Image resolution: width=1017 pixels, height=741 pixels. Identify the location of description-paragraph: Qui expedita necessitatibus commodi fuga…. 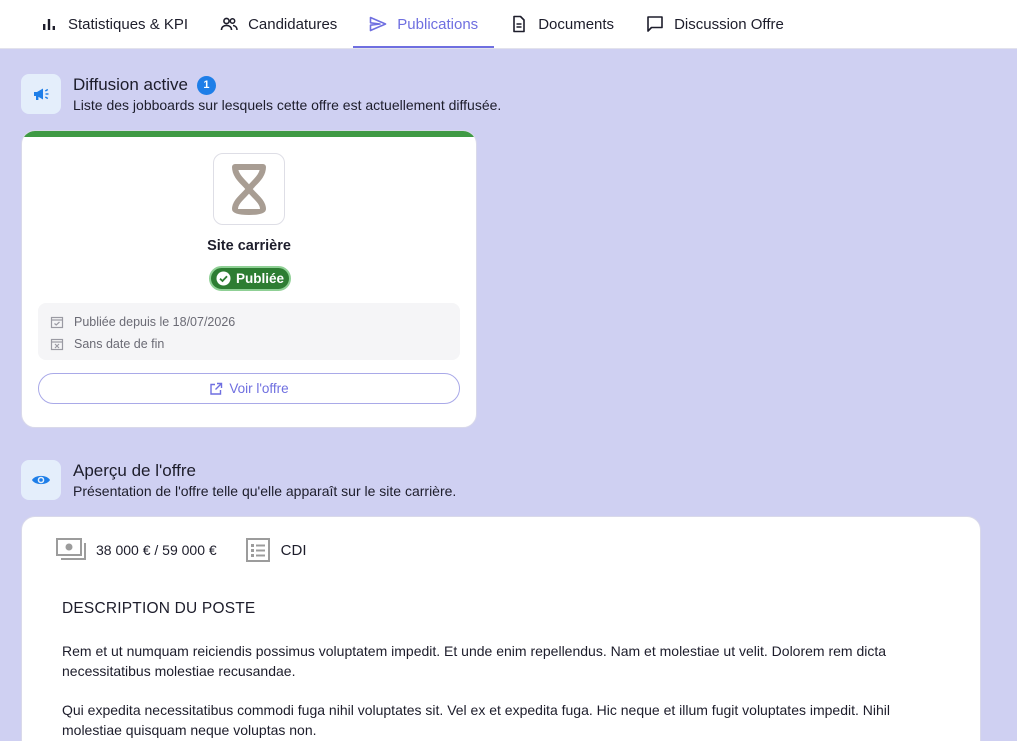
(476, 720).